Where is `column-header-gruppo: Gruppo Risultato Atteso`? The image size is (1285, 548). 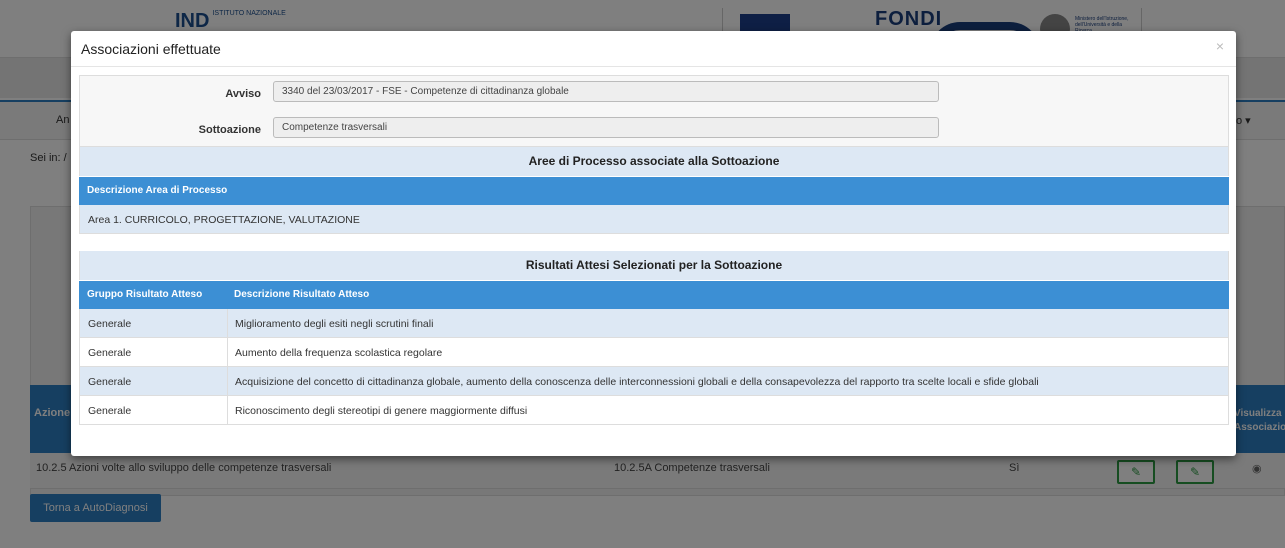 column-header-gruppo: Gruppo Risultato Atteso is located at coordinates (145, 294).